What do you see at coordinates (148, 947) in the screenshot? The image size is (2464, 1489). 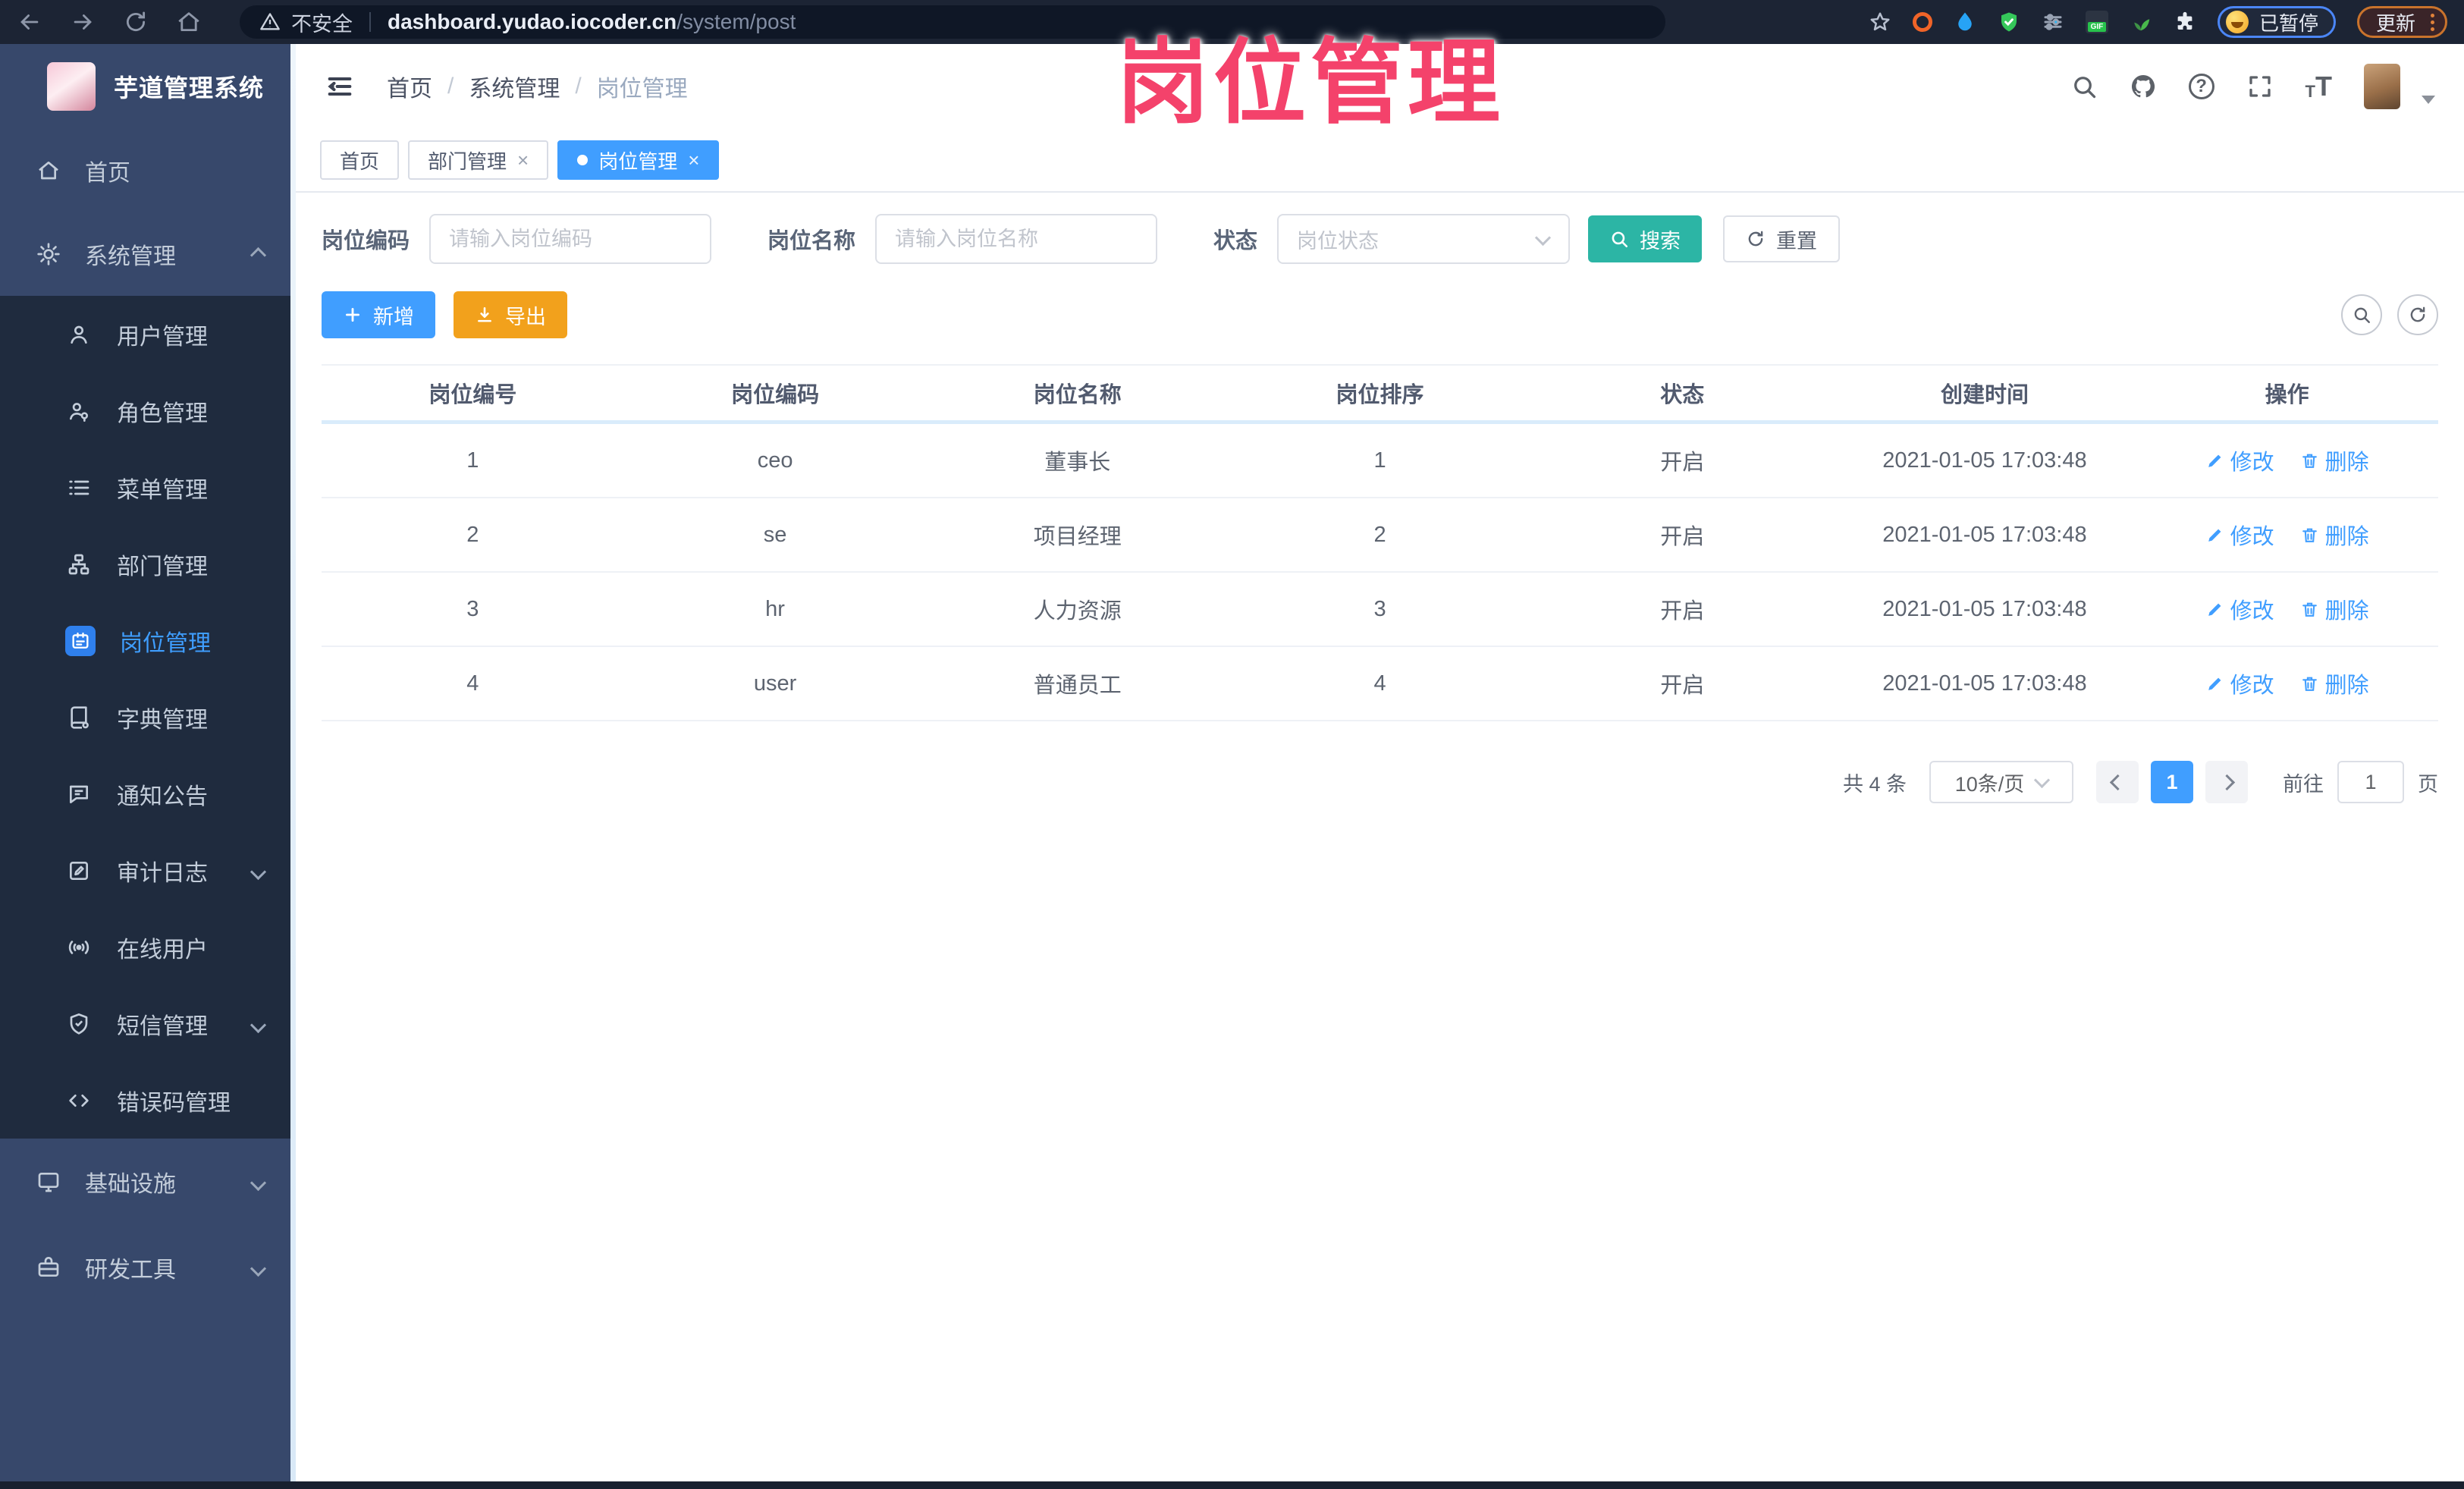 I see `sidebar-item-online-users: 在线用户` at bounding box center [148, 947].